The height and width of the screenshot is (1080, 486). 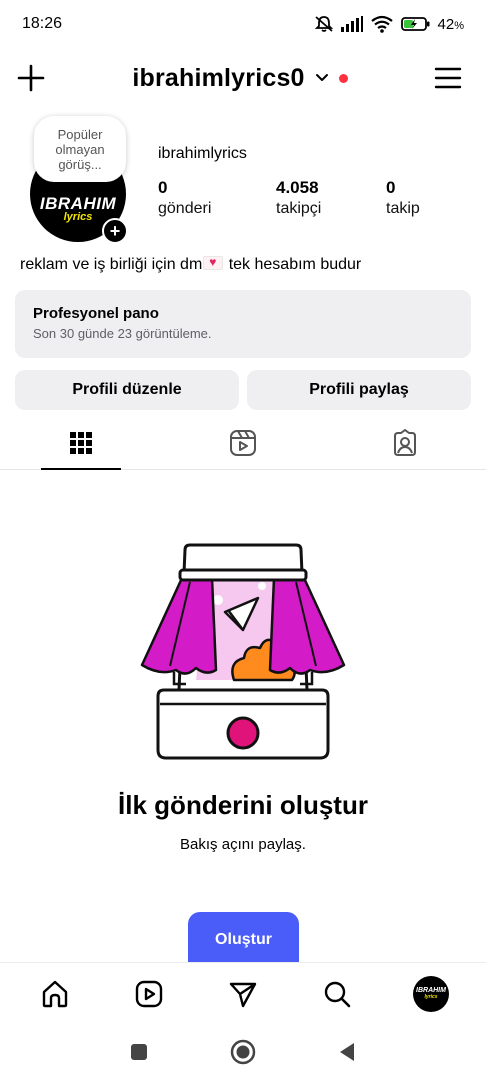 I want to click on recents-icon, so click(x=139, y=1052).